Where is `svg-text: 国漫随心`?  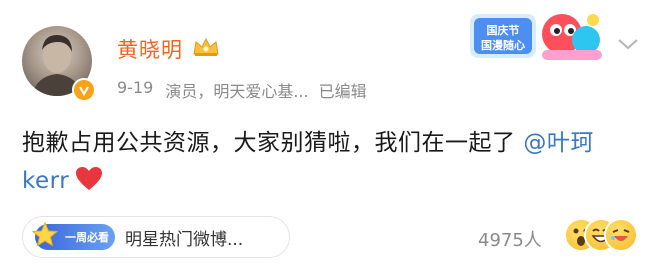
svg-text: 国漫随心 is located at coordinates (503, 45).